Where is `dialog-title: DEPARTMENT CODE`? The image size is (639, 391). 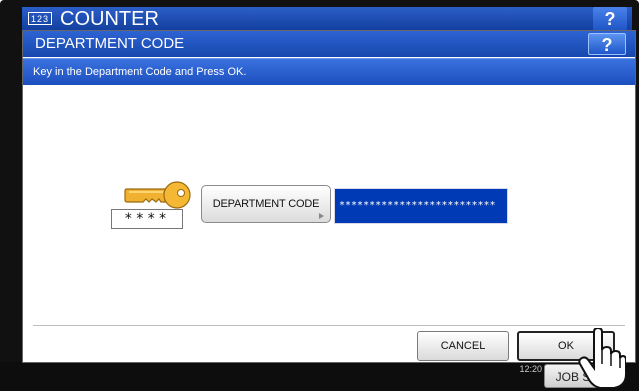 dialog-title: DEPARTMENT CODE is located at coordinates (110, 43).